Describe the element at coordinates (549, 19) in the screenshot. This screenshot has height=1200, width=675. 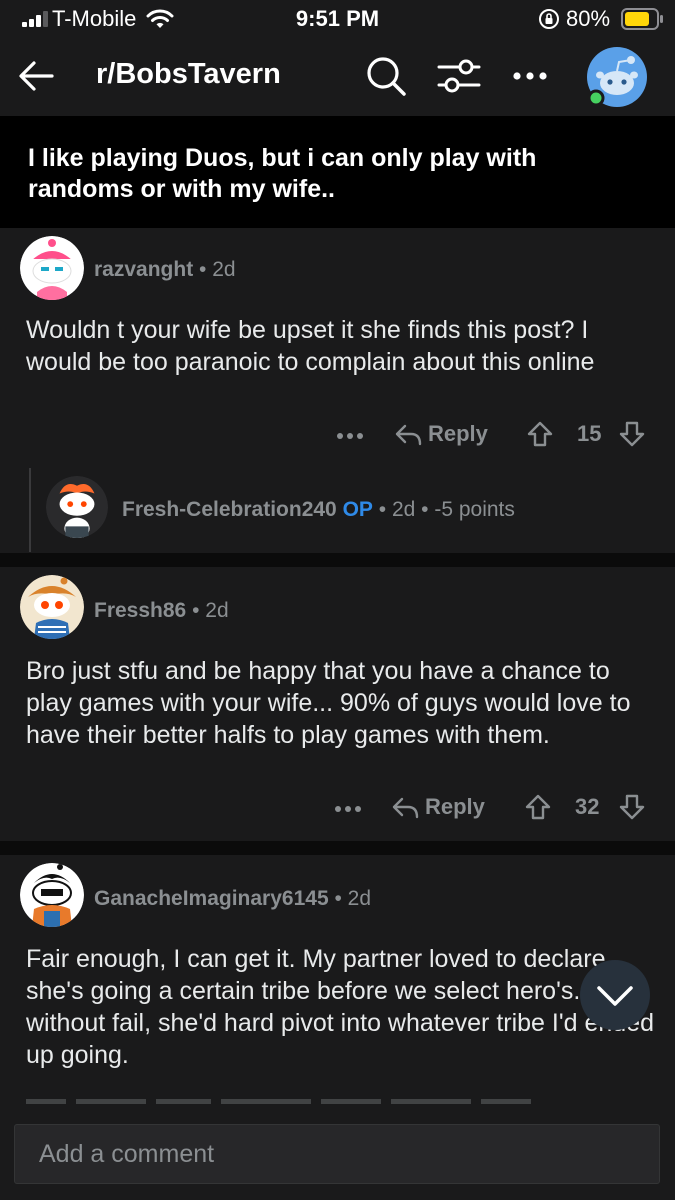
I see `orientation-lock-icon` at that location.